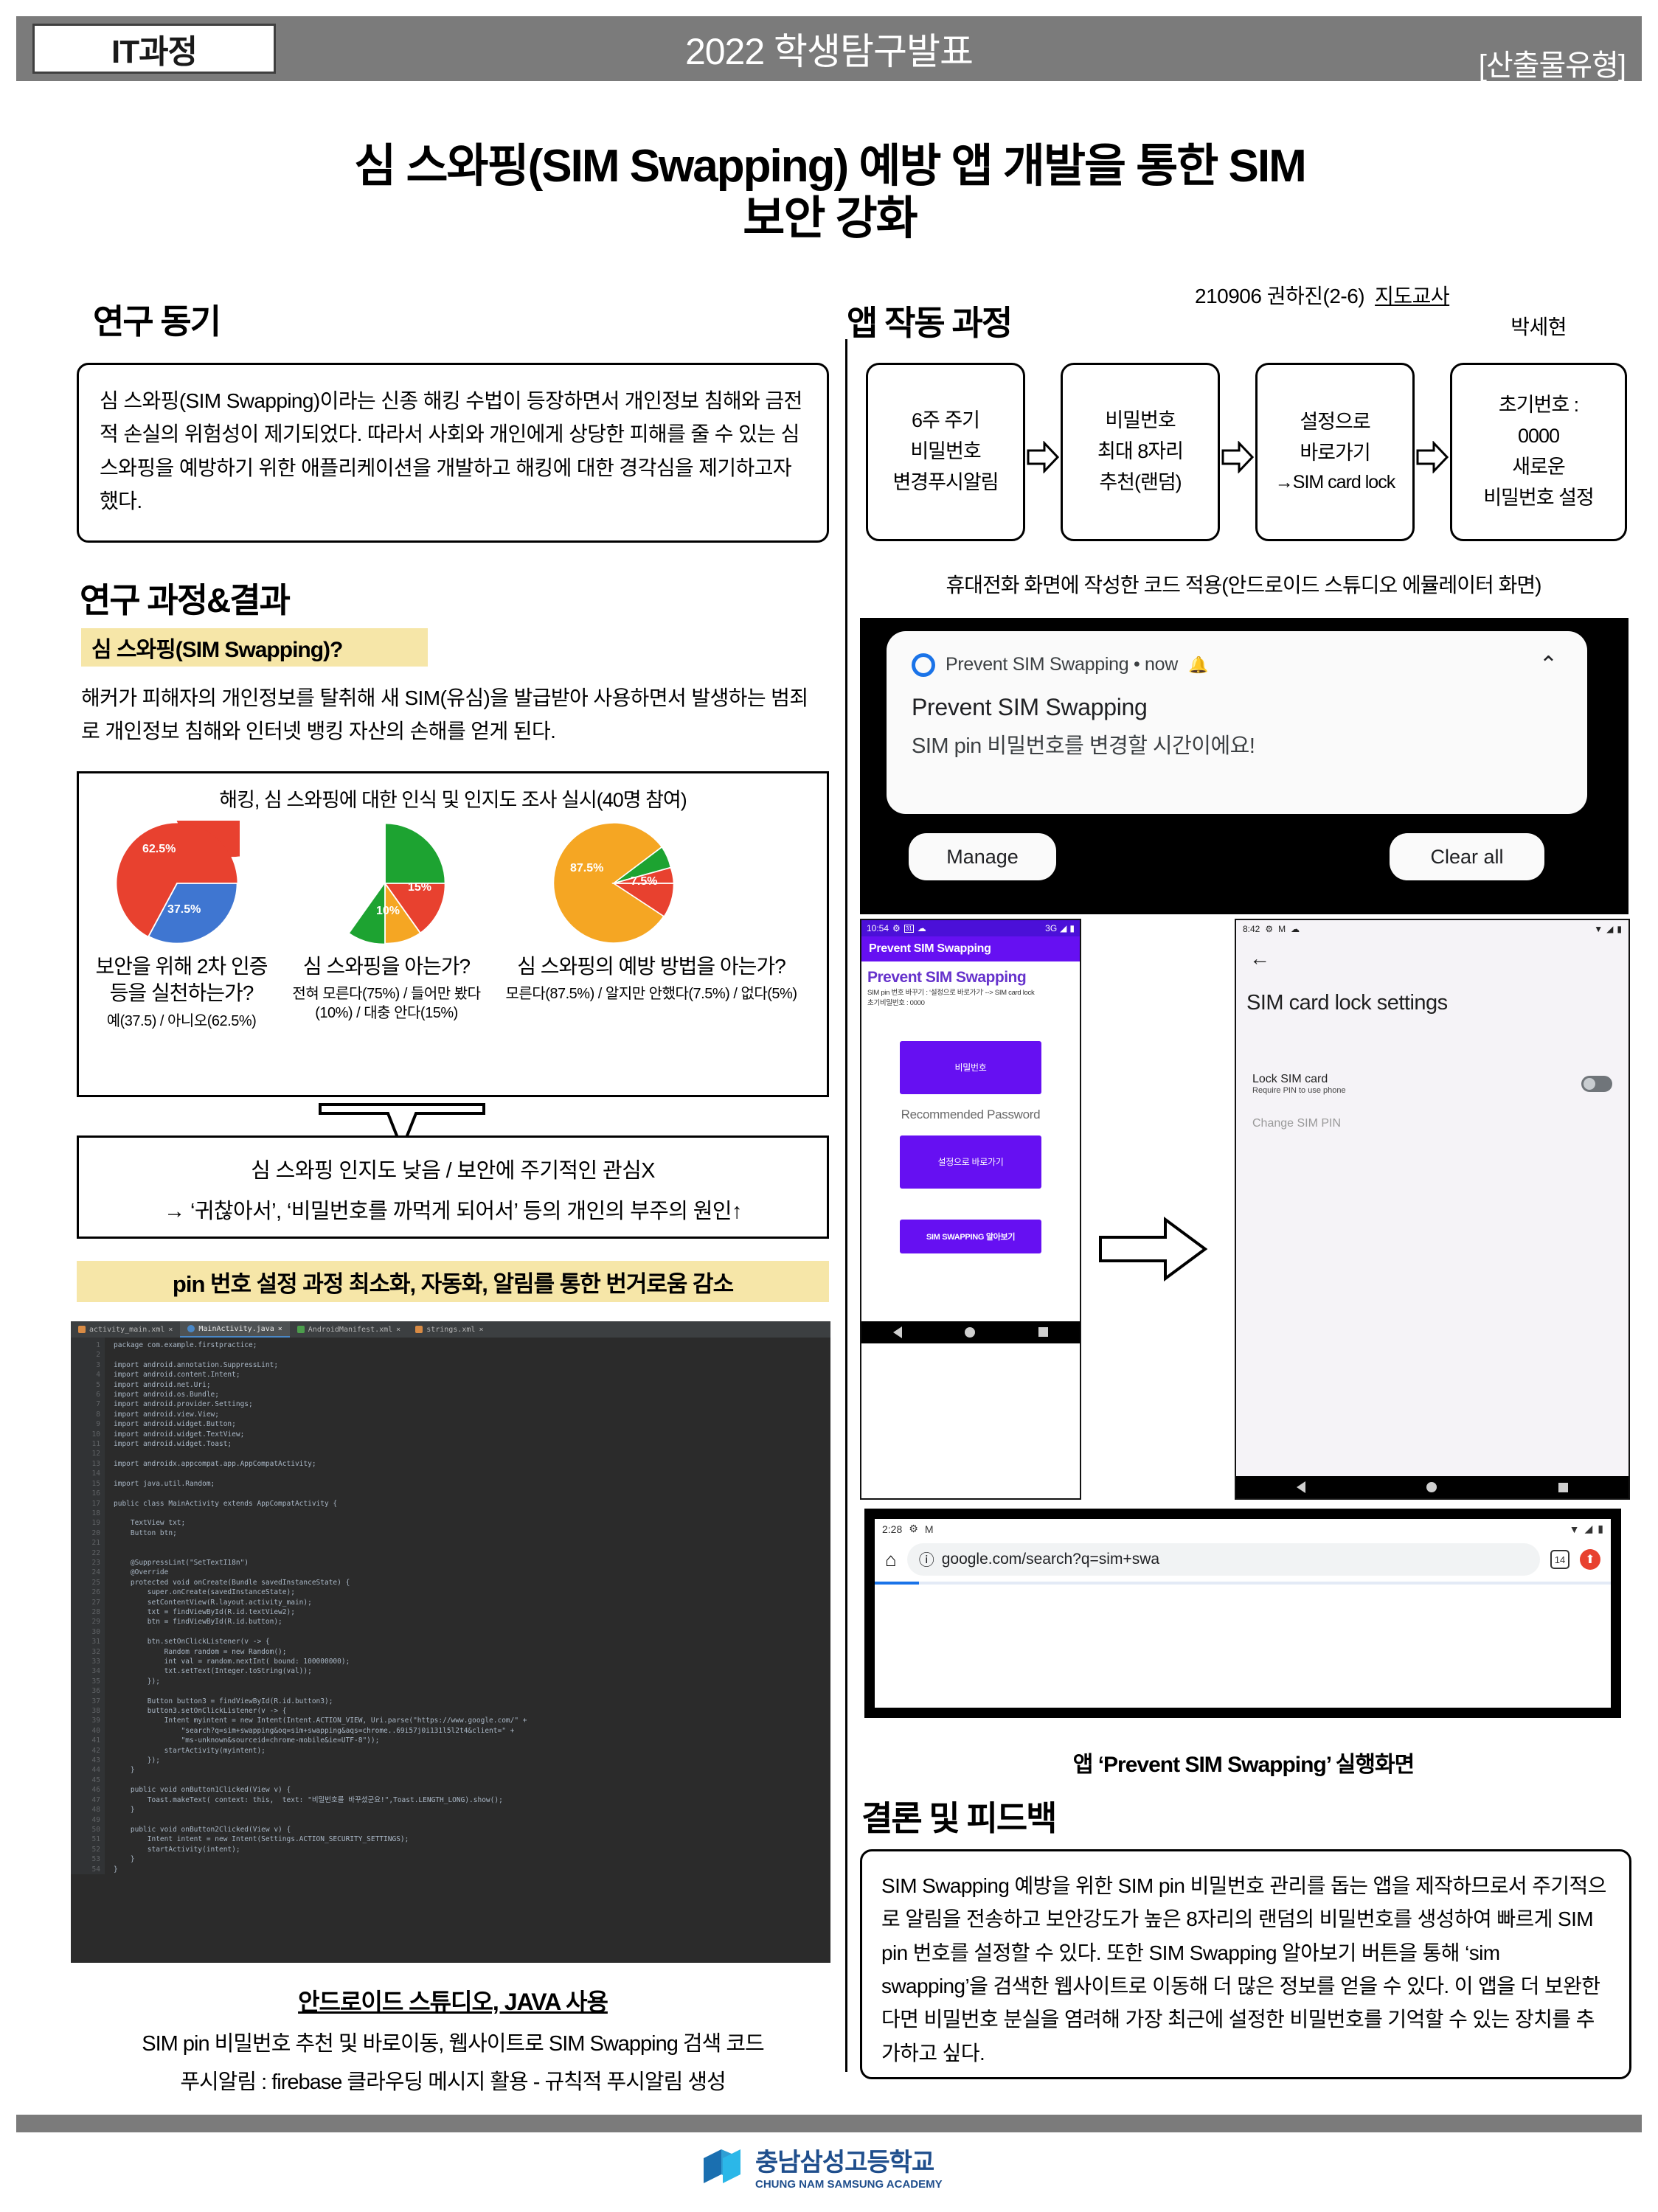 The height and width of the screenshot is (2212, 1658). What do you see at coordinates (1590, 1559) in the screenshot?
I see `profile-icon: ⬆` at bounding box center [1590, 1559].